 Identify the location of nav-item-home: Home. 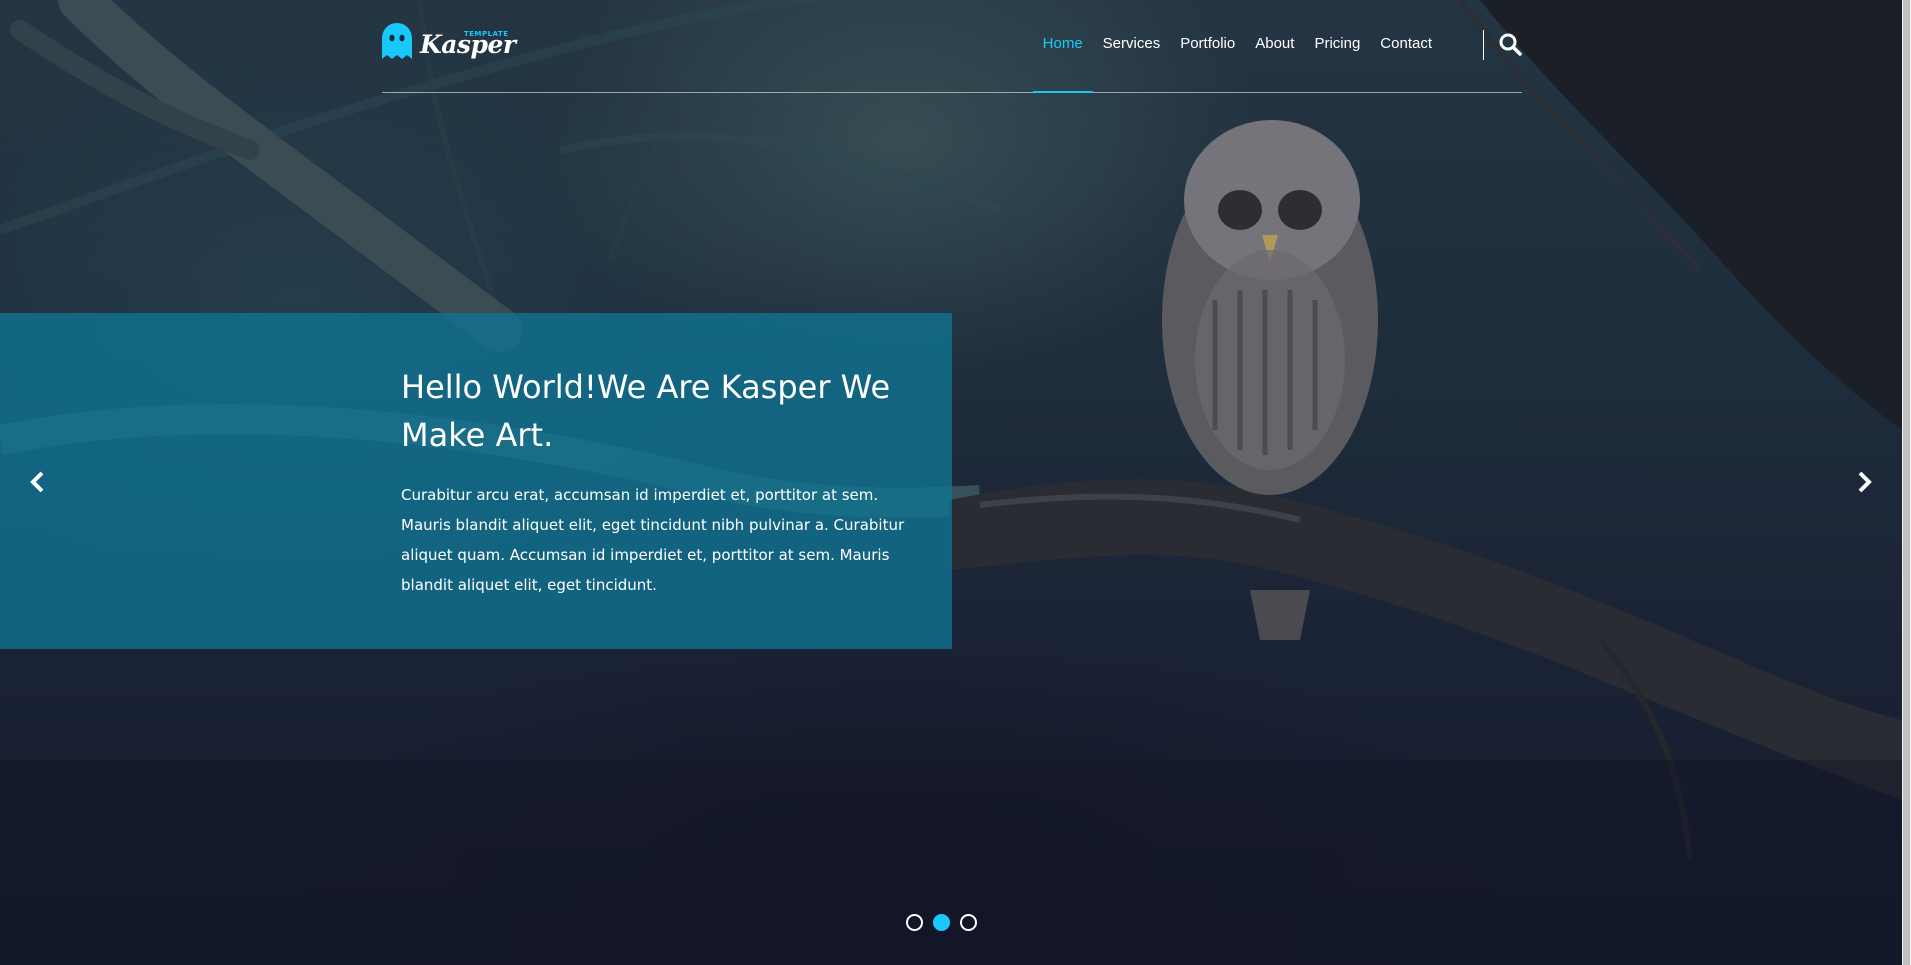
(1062, 46).